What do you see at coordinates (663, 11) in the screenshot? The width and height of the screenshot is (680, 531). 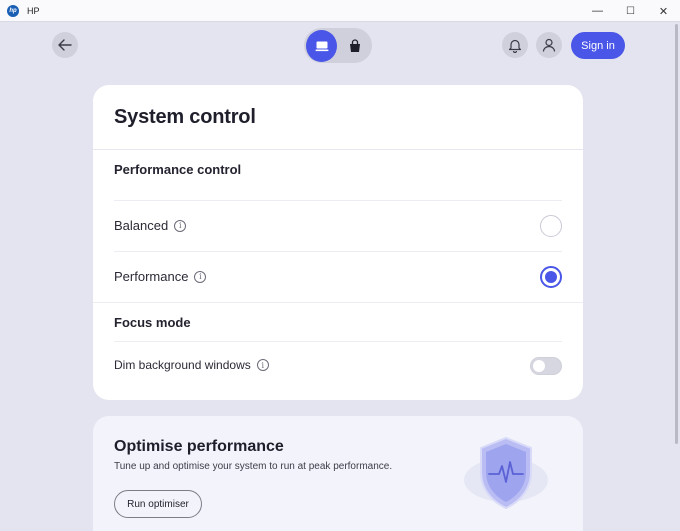 I see `close-button: ✕` at bounding box center [663, 11].